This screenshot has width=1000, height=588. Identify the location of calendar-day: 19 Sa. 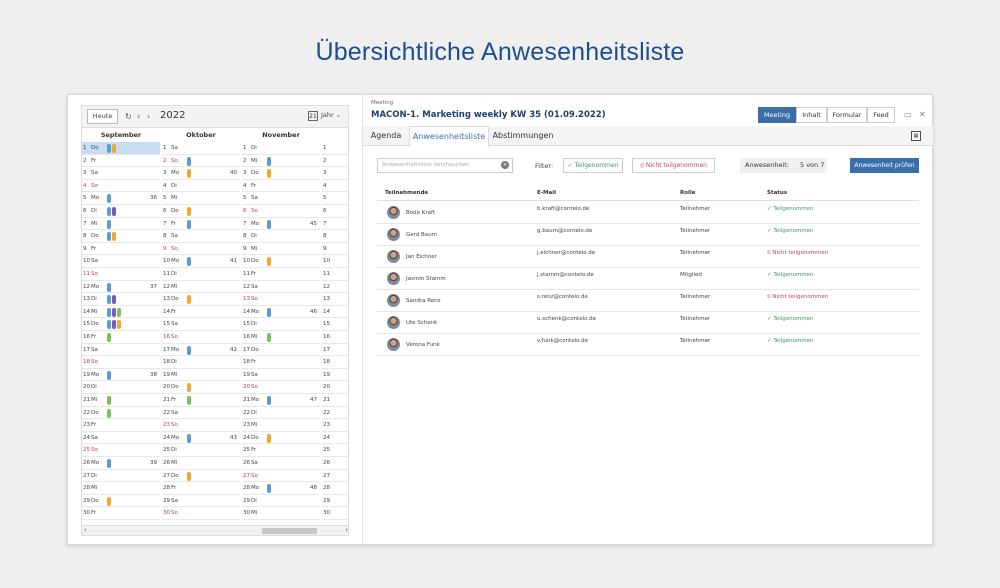
(281, 375).